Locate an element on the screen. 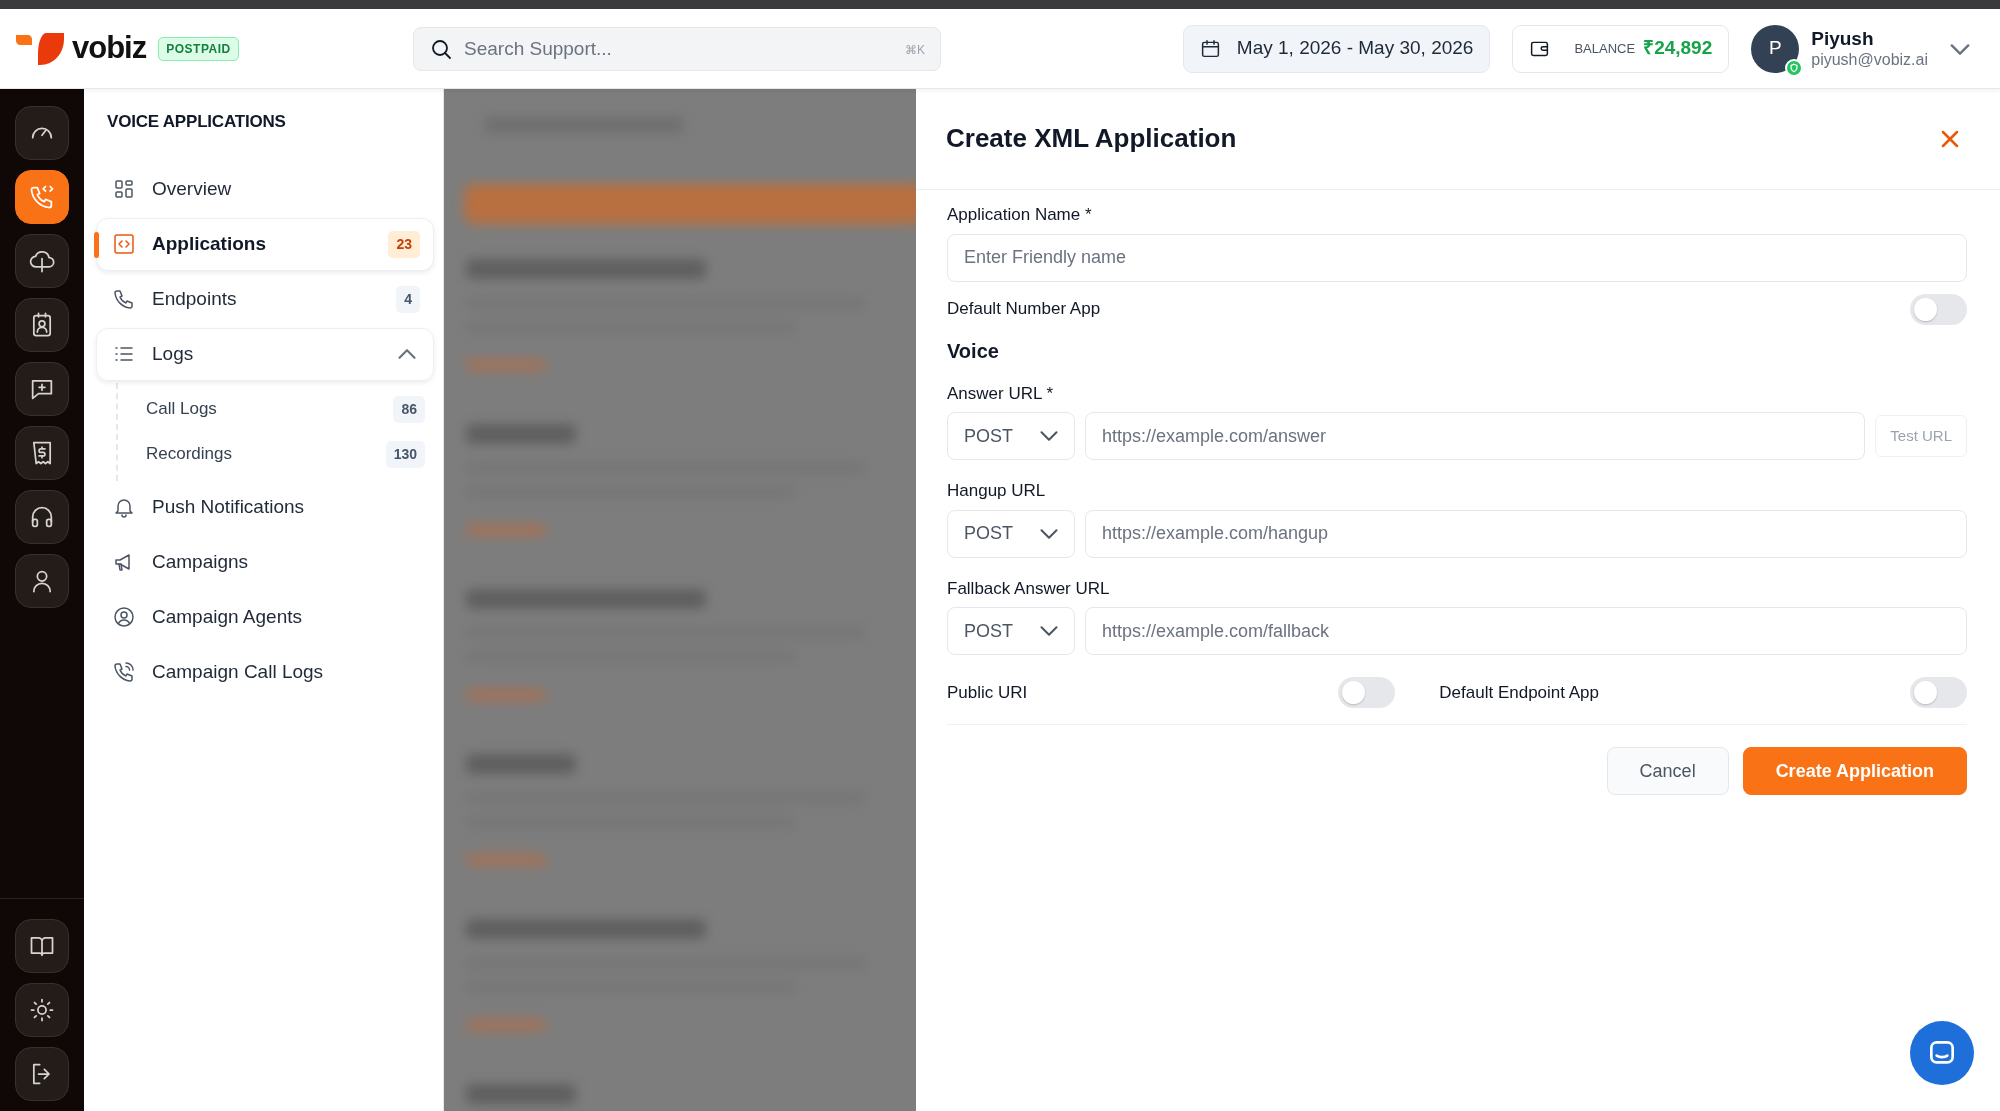 This screenshot has width=2000, height=1111. section-title: VOICE APPLICATIONS is located at coordinates (196, 122).